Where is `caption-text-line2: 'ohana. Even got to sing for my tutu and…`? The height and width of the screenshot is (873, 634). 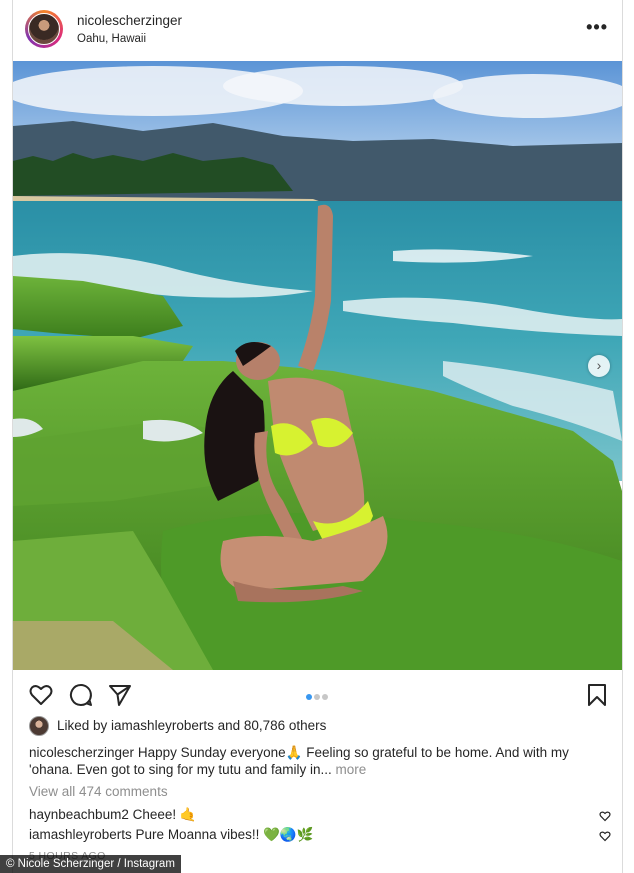
caption-text-line2: 'ohana. Even got to sing for my tutu and… is located at coordinates (182, 769).